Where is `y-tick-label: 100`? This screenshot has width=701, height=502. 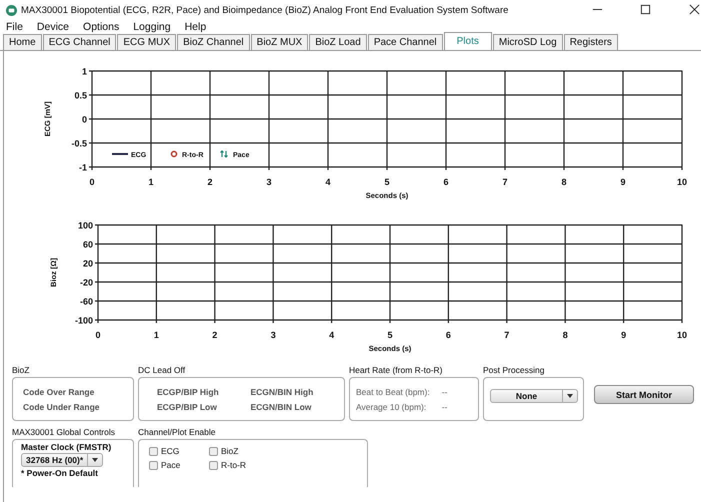
y-tick-label: 100 is located at coordinates (85, 225).